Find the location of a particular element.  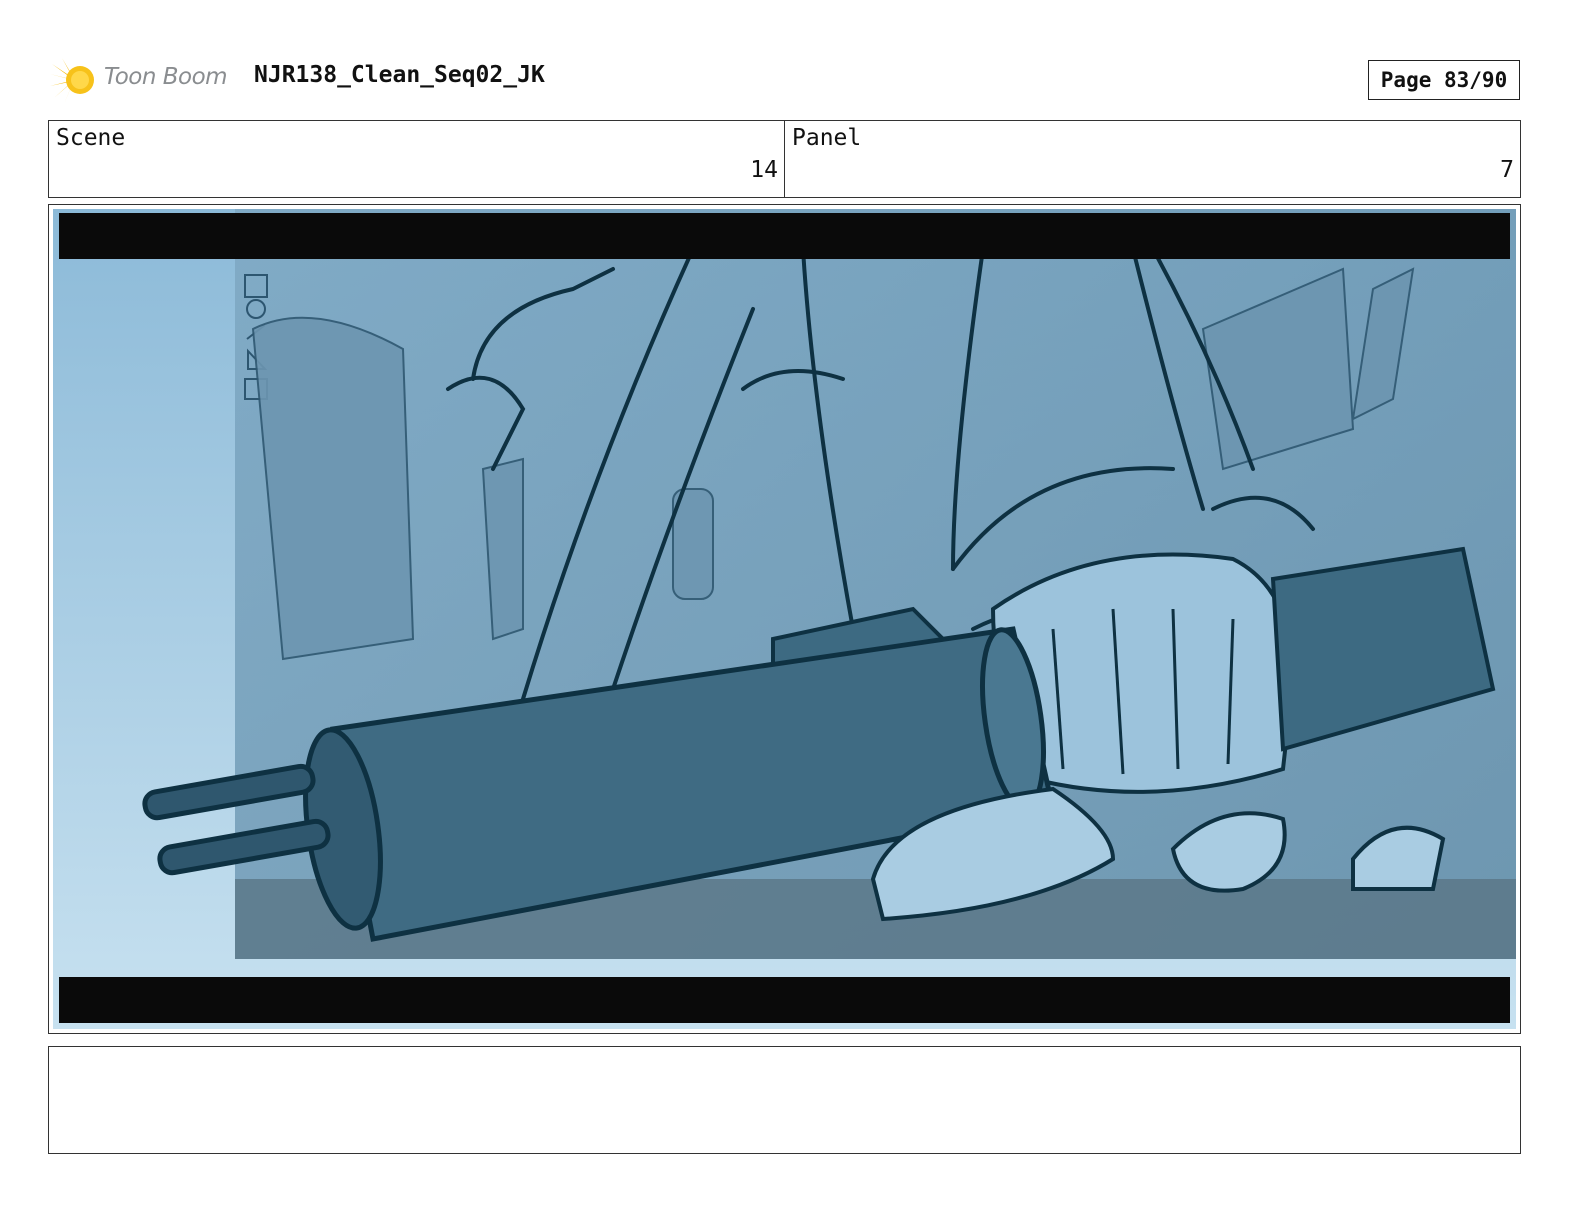

scene-number: 14 is located at coordinates (764, 170).